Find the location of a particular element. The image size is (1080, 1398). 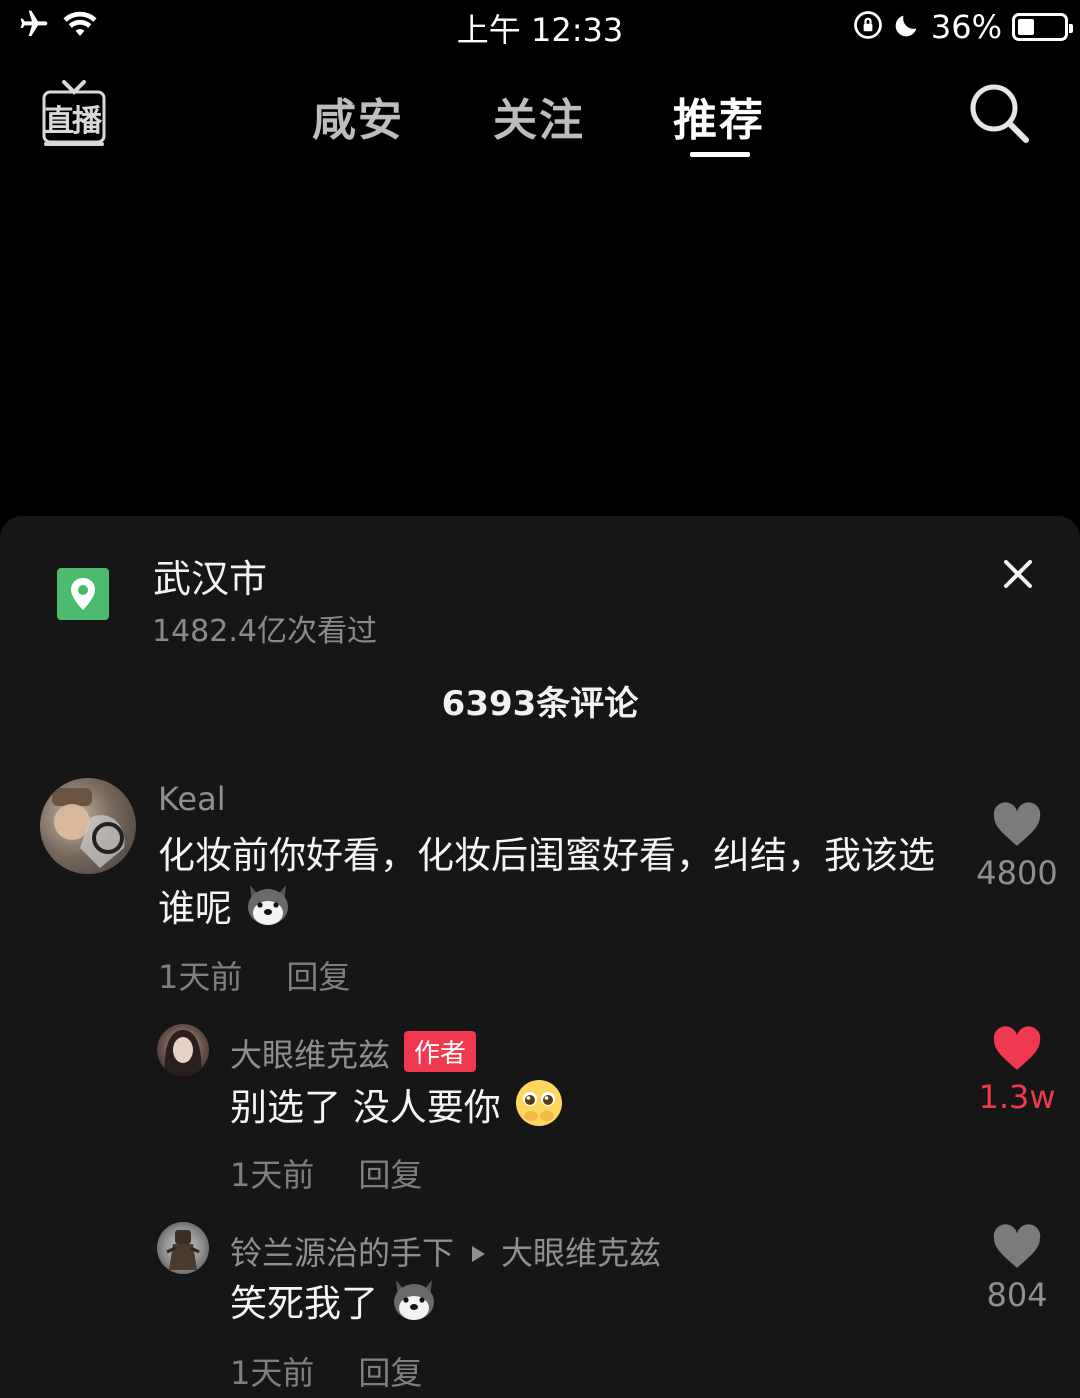

comment-username: 铃兰源治的手下 大眼维克兹 is located at coordinates (445, 1251).